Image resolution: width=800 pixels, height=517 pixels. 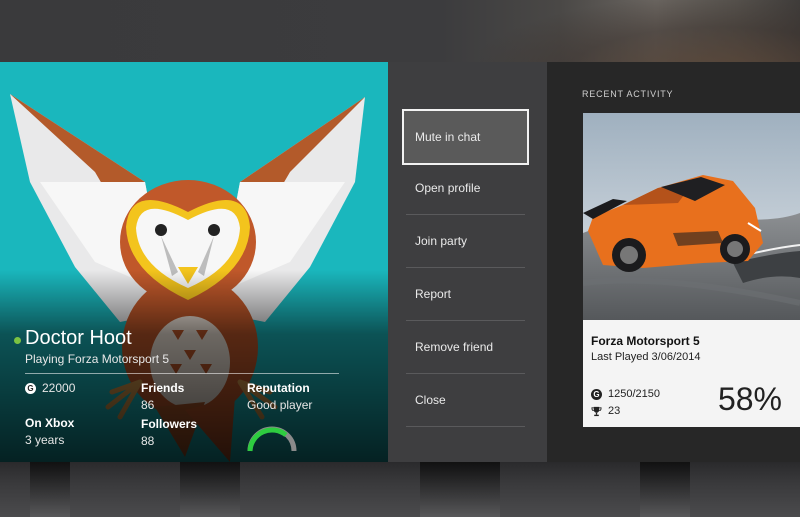 What do you see at coordinates (279, 396) in the screenshot?
I see `reputation-stat: Reputation Good player` at bounding box center [279, 396].